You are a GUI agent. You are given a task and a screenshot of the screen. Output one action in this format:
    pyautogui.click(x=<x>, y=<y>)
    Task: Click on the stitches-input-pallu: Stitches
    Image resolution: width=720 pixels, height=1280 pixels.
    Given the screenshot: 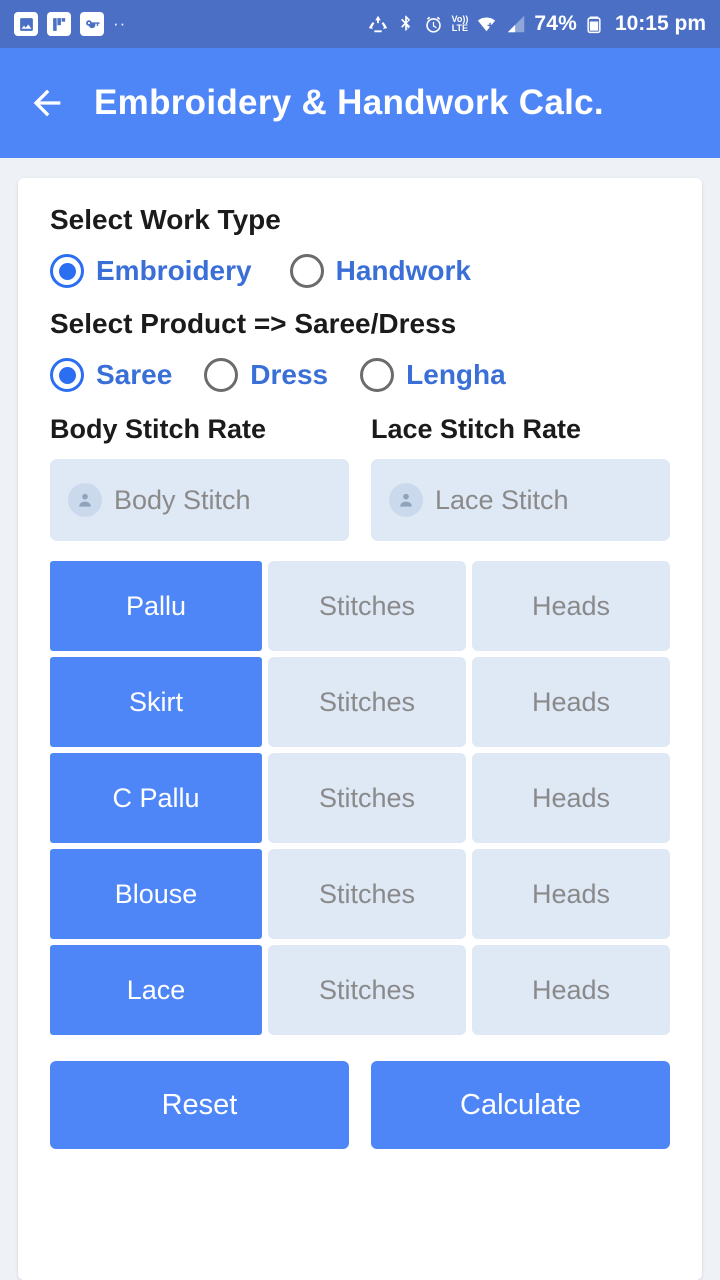 What is the action you would take?
    pyautogui.click(x=367, y=606)
    